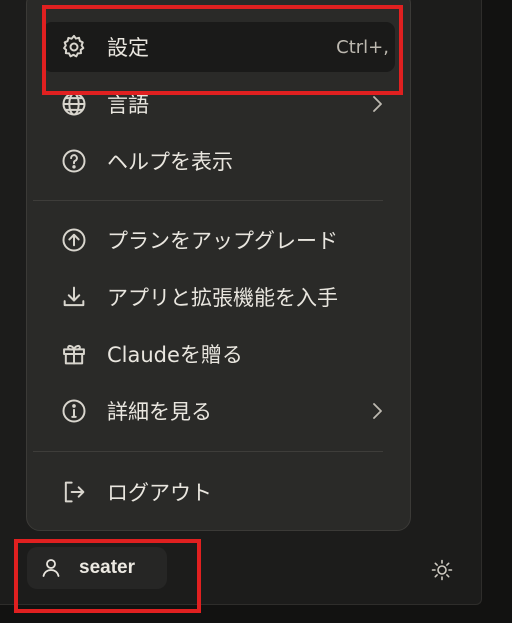 This screenshot has height=623, width=512. What do you see at coordinates (219, 104) in the screenshot?
I see `menu-item-language: 言語` at bounding box center [219, 104].